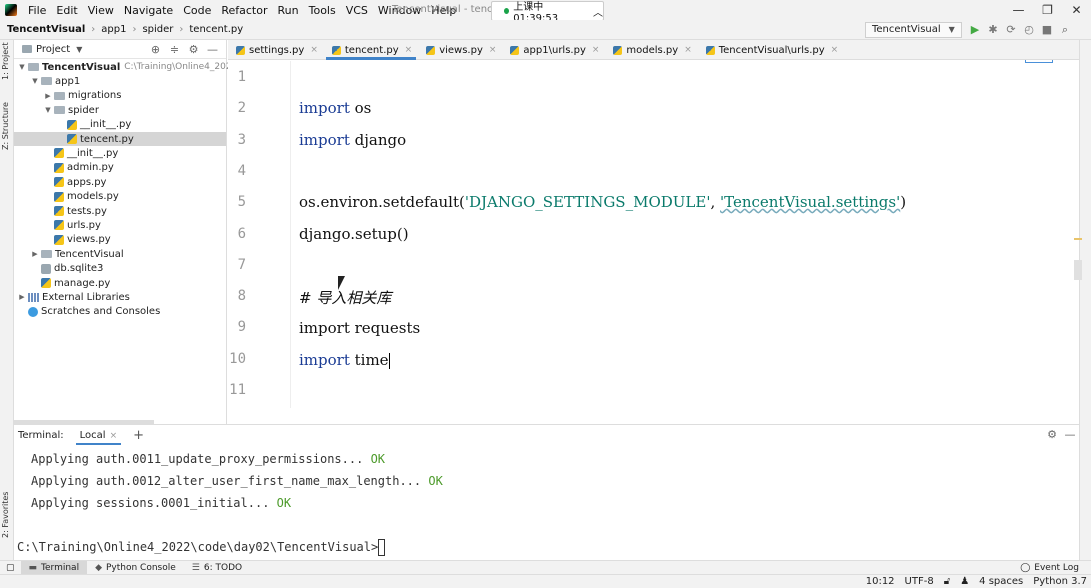  Describe the element at coordinates (81, 197) in the screenshot. I see `tree-item: models.py` at that location.